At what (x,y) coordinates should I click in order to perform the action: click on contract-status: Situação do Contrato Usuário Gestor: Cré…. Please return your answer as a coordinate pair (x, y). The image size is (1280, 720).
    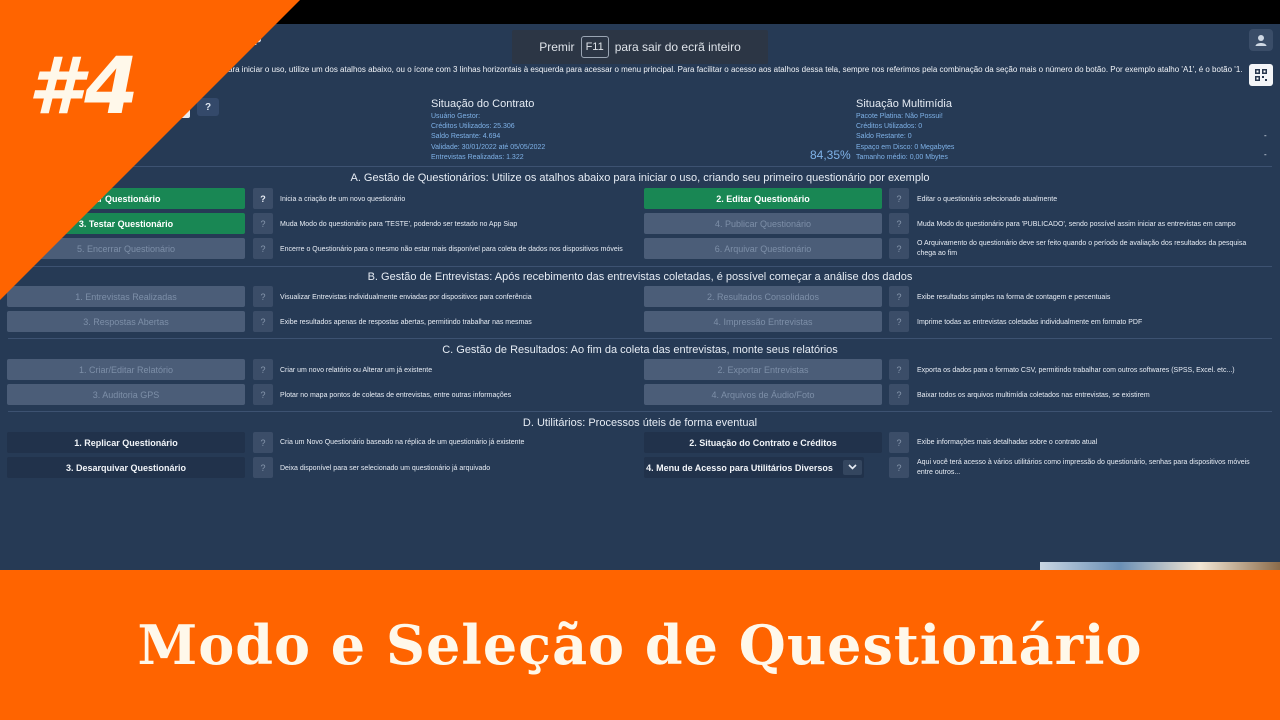
    Looking at the image, I should click on (488, 130).